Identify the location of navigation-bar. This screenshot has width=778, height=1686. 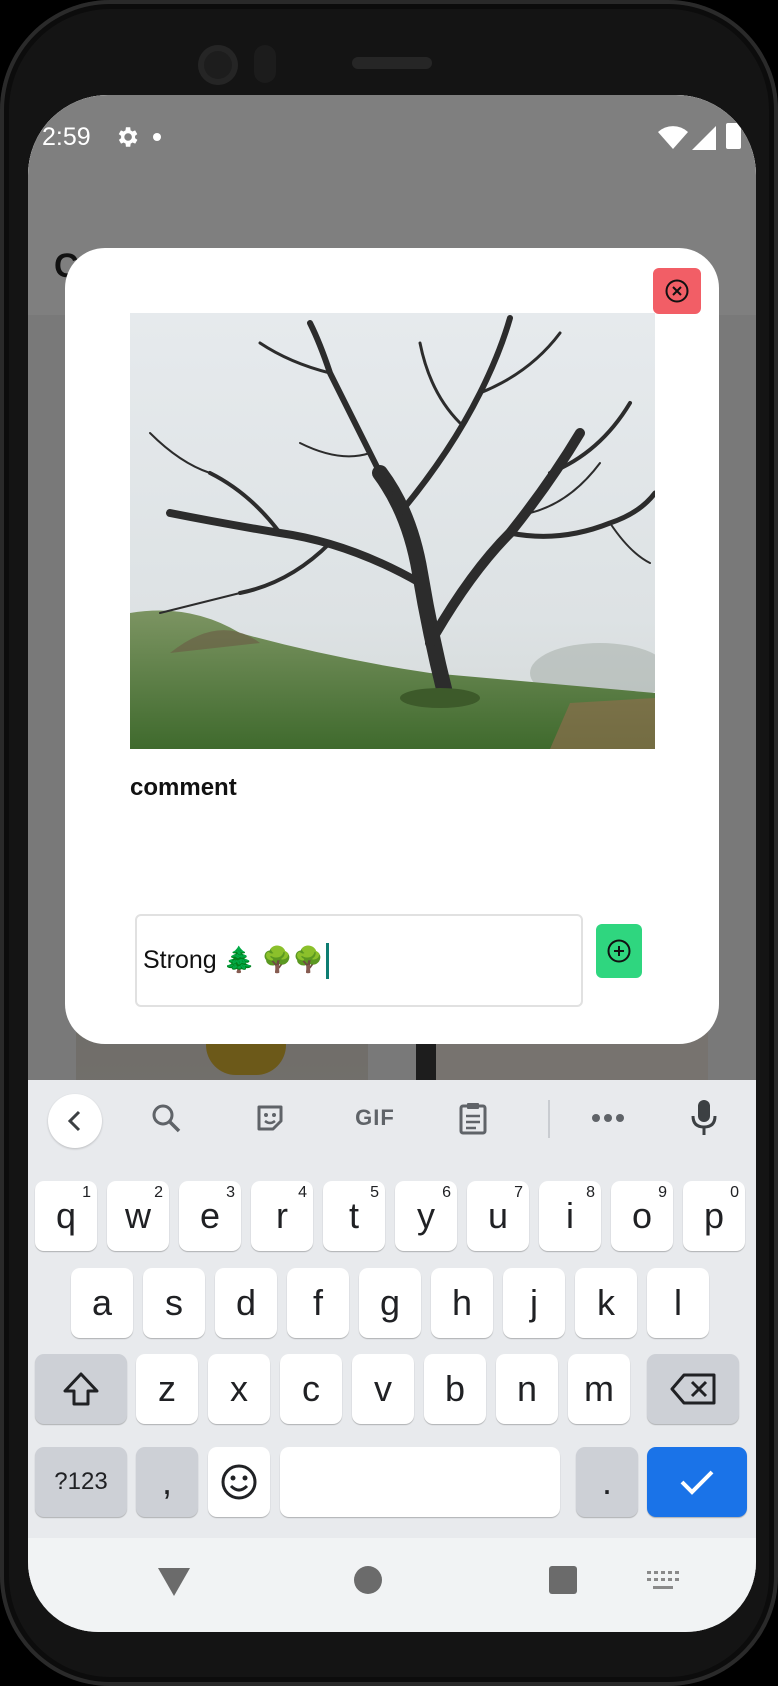
(392, 1585).